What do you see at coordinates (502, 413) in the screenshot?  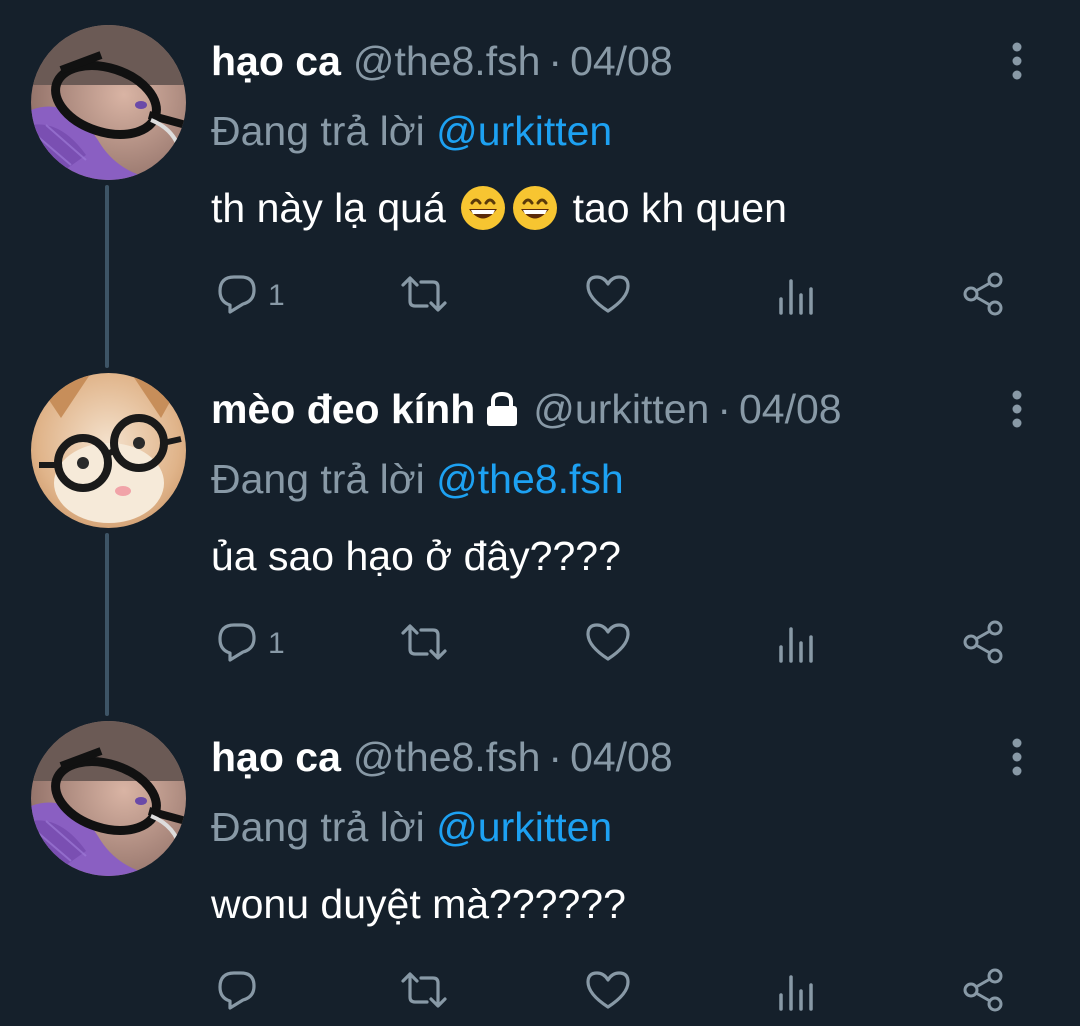 I see `lock-icon` at bounding box center [502, 413].